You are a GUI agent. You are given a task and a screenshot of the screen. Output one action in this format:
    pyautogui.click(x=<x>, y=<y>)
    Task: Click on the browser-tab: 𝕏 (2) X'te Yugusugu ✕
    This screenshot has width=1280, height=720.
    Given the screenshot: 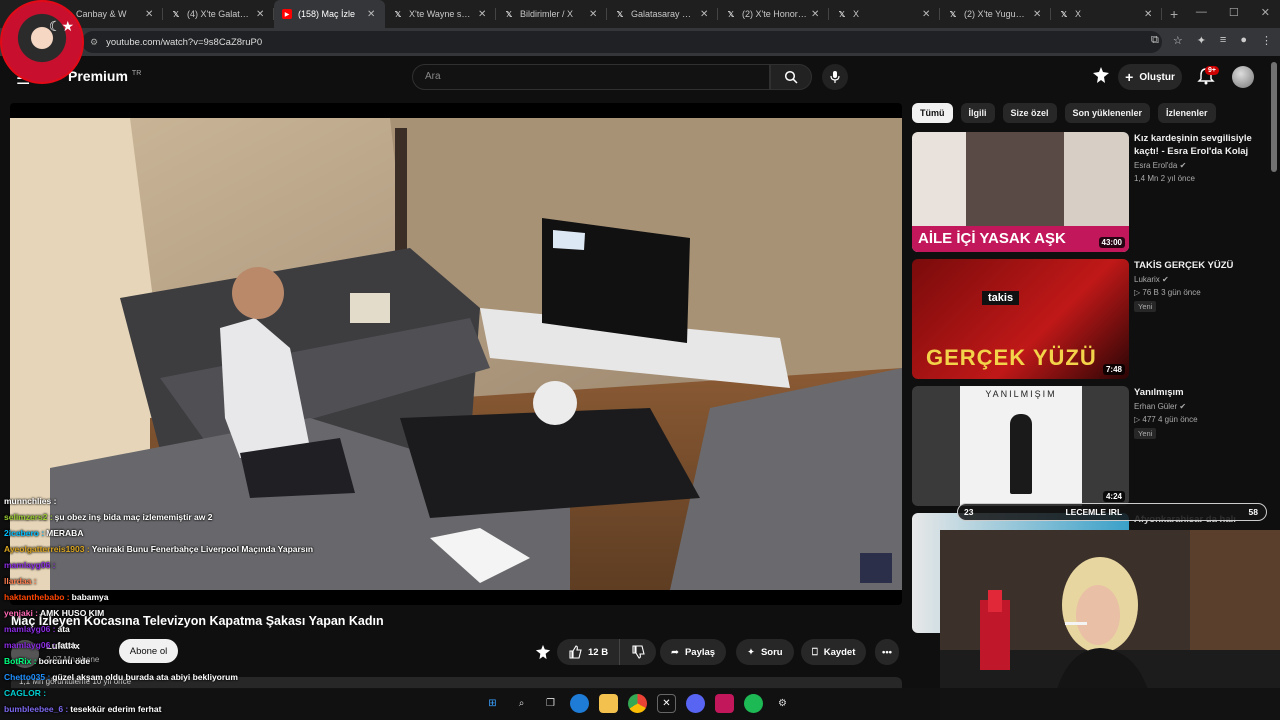 What is the action you would take?
    pyautogui.click(x=995, y=14)
    